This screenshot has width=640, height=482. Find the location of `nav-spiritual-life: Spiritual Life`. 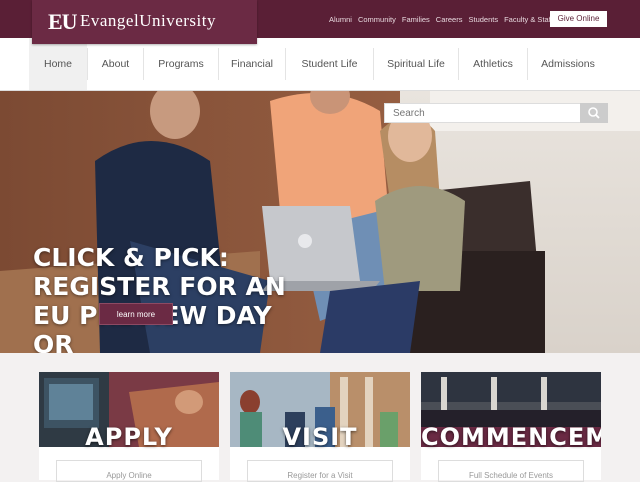

nav-spiritual-life: Spiritual Life is located at coordinates (416, 64).